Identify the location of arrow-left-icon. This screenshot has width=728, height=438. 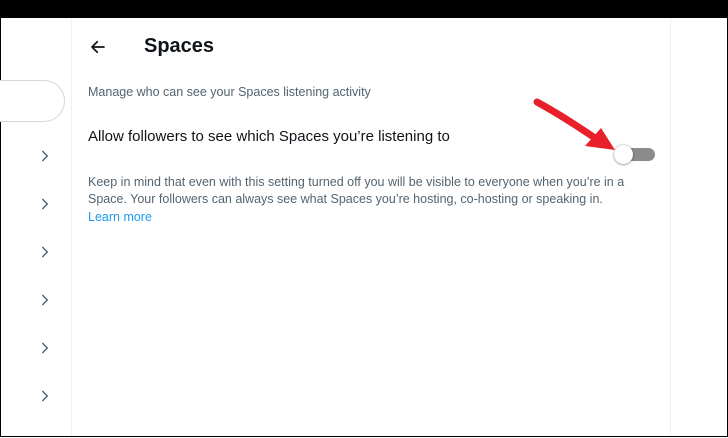
(98, 47).